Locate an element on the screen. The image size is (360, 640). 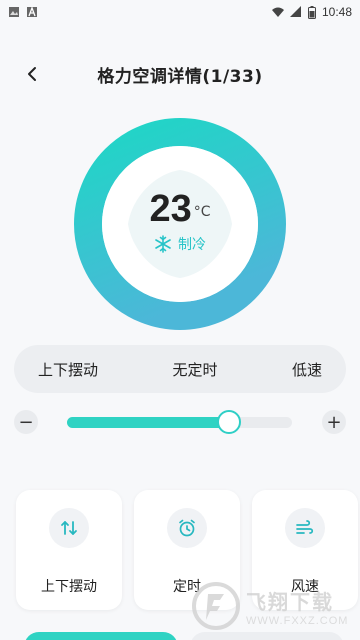
battery-icon is located at coordinates (311, 12).